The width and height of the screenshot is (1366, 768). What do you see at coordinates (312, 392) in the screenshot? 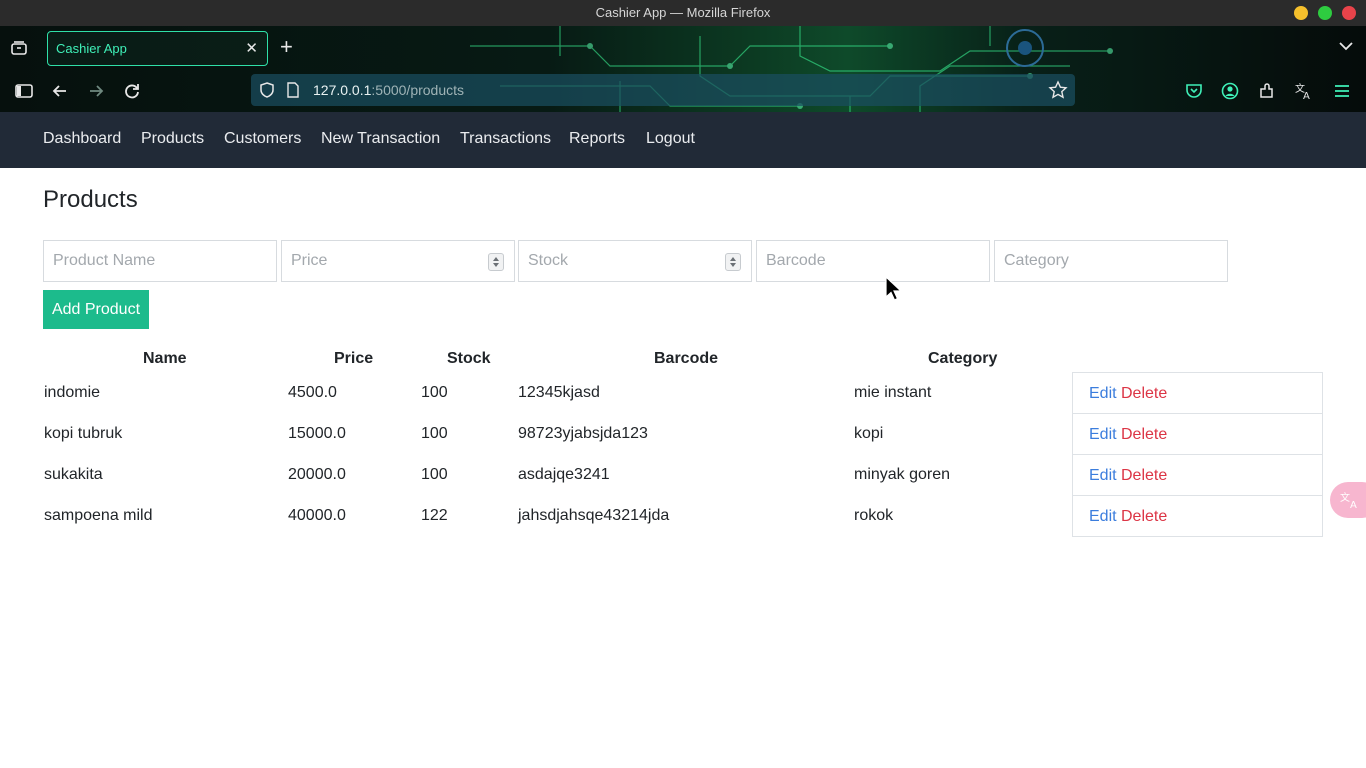
I see `cell-price: 4500.0` at bounding box center [312, 392].